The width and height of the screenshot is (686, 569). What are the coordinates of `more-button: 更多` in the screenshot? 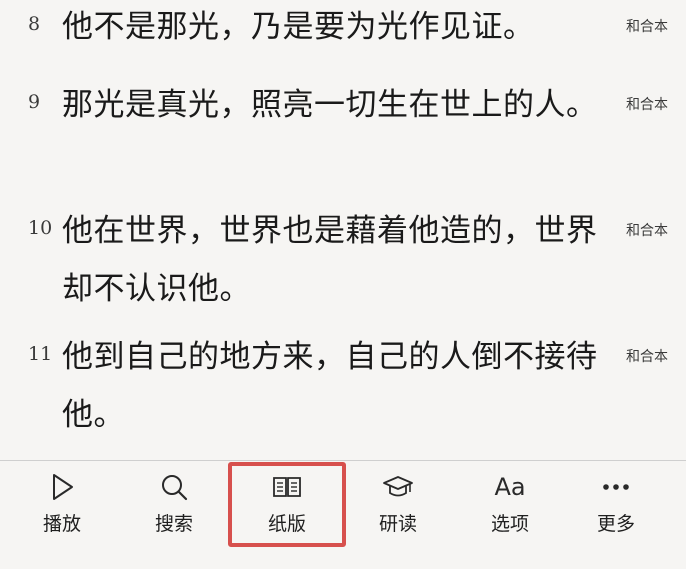 It's located at (616, 515).